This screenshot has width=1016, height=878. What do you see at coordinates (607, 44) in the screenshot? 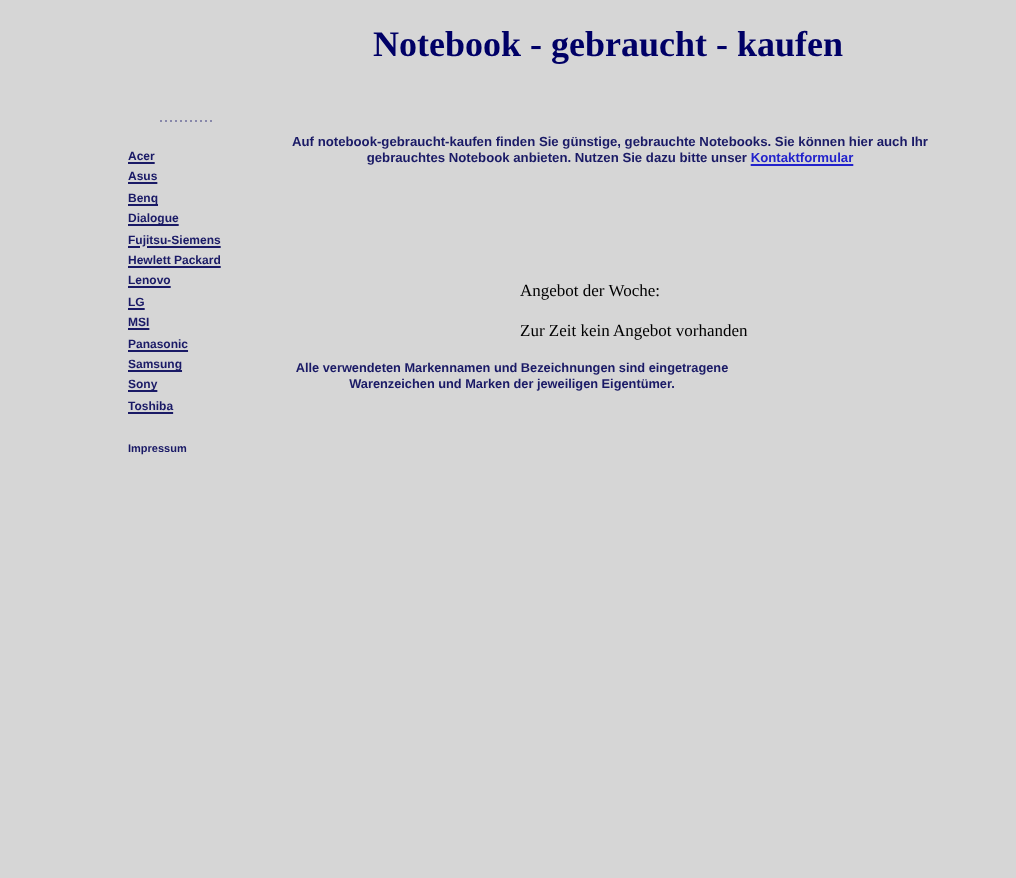
I see `page-title: Notebook - gebraucht - kaufen` at bounding box center [607, 44].